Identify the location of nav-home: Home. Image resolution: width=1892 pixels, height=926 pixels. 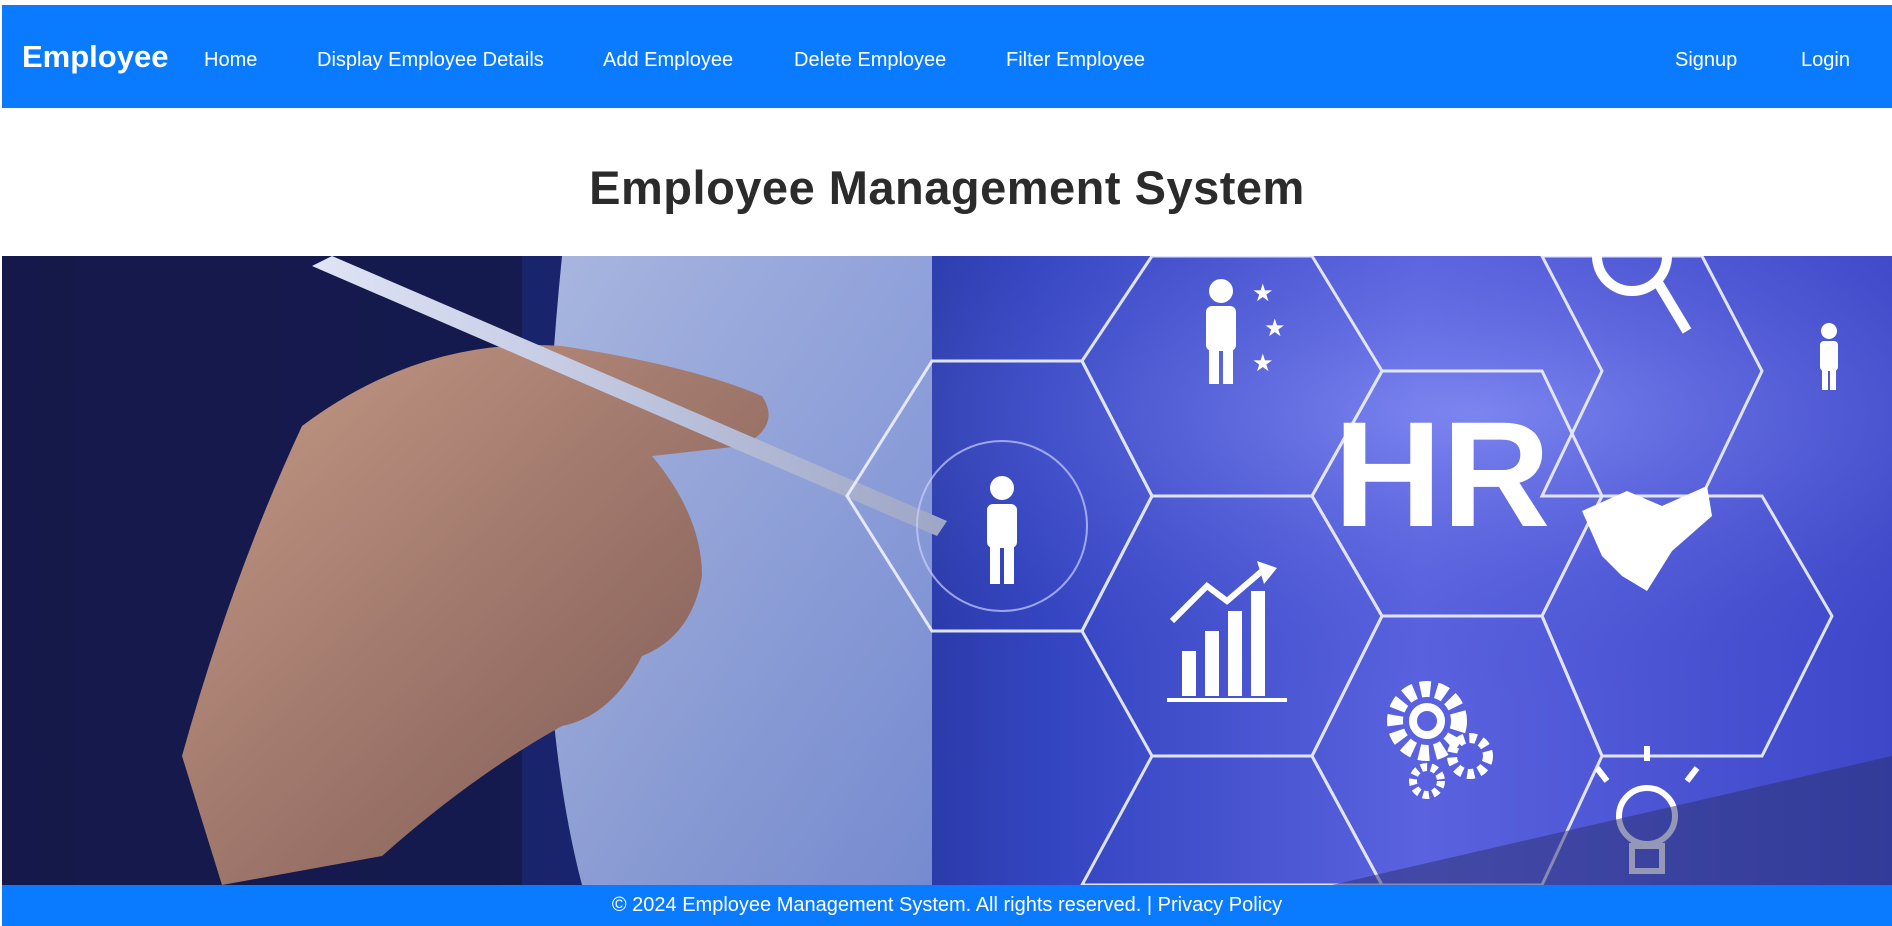
(230, 60).